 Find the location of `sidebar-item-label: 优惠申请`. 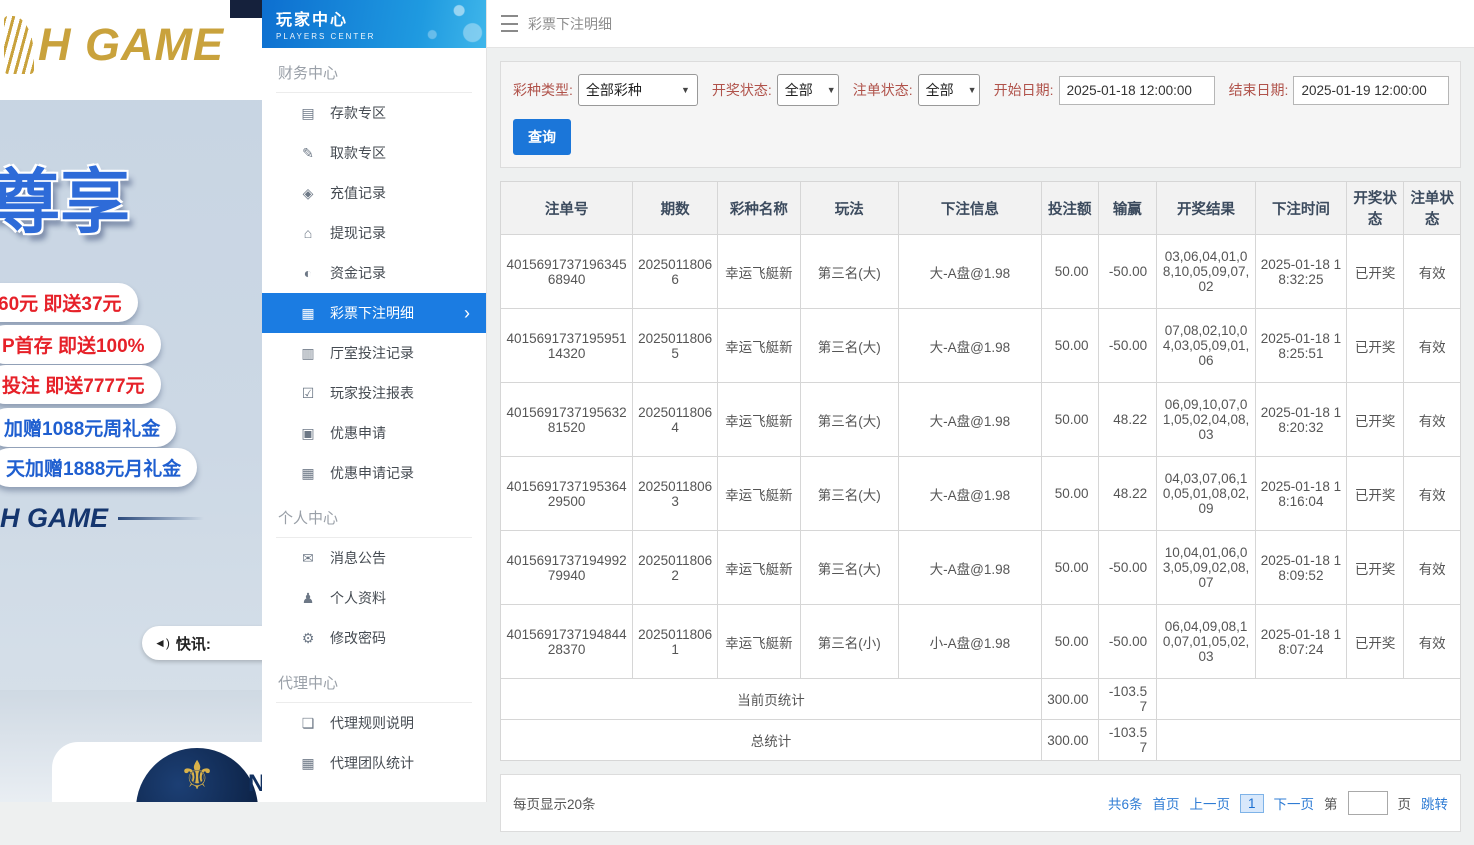

sidebar-item-label: 优惠申请 is located at coordinates (358, 433).